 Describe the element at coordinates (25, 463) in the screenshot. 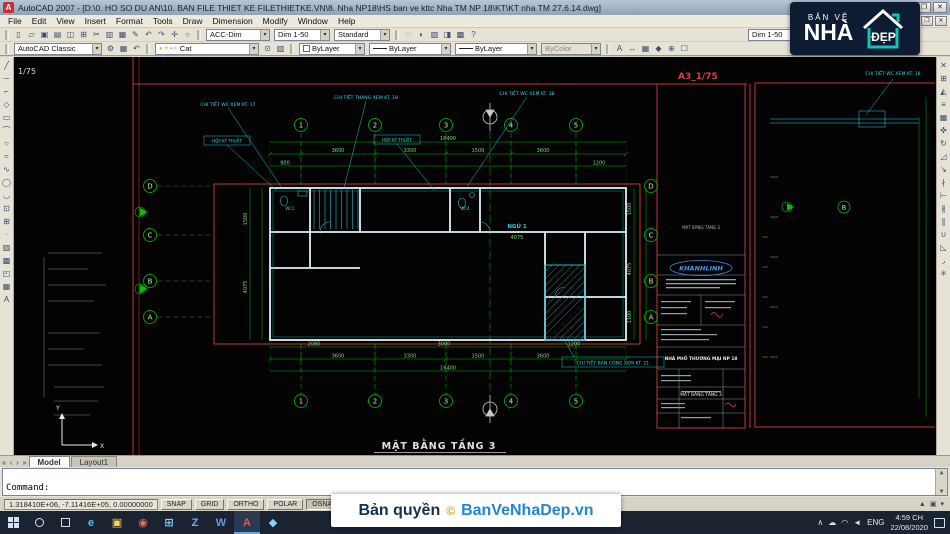

I see `tab-last-icon: »` at that location.